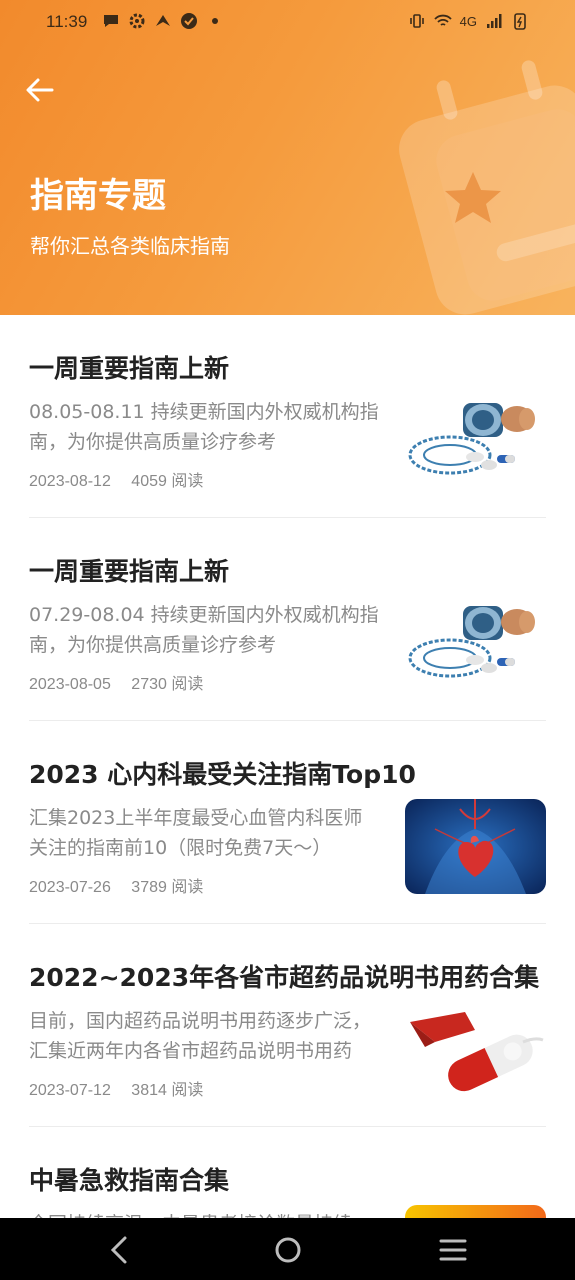 The image size is (575, 1280). I want to click on nav-back-icon, so click(120, 1250).